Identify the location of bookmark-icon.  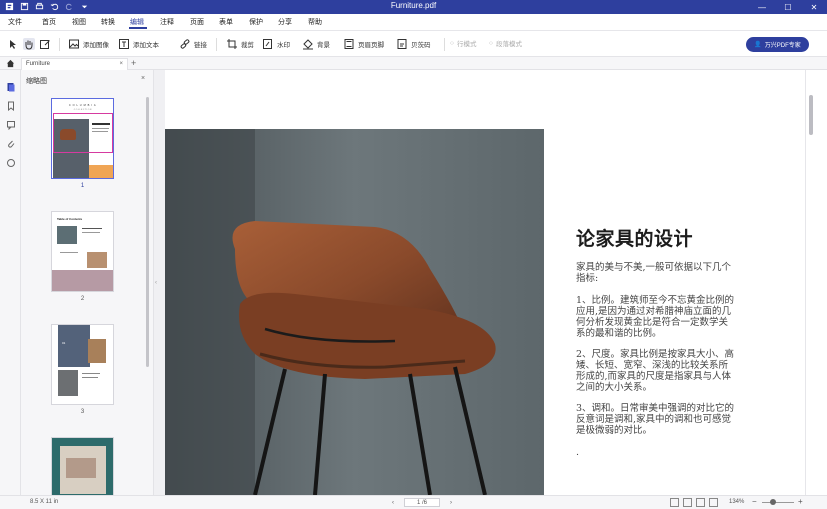
(11, 106).